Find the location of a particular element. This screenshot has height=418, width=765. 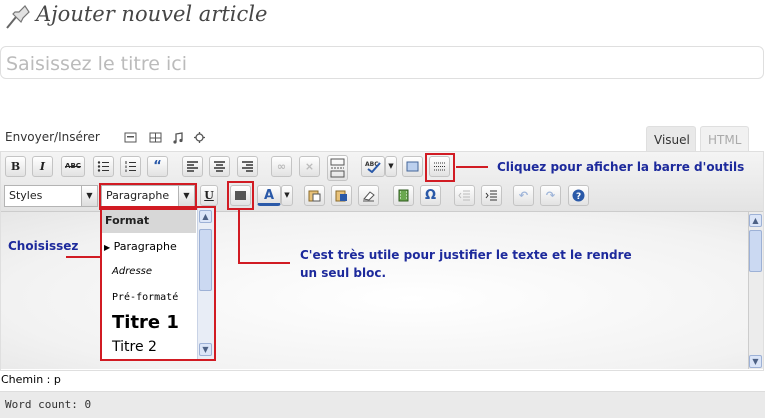

format-option-preformatted: Pré-formaté is located at coordinates (145, 297).